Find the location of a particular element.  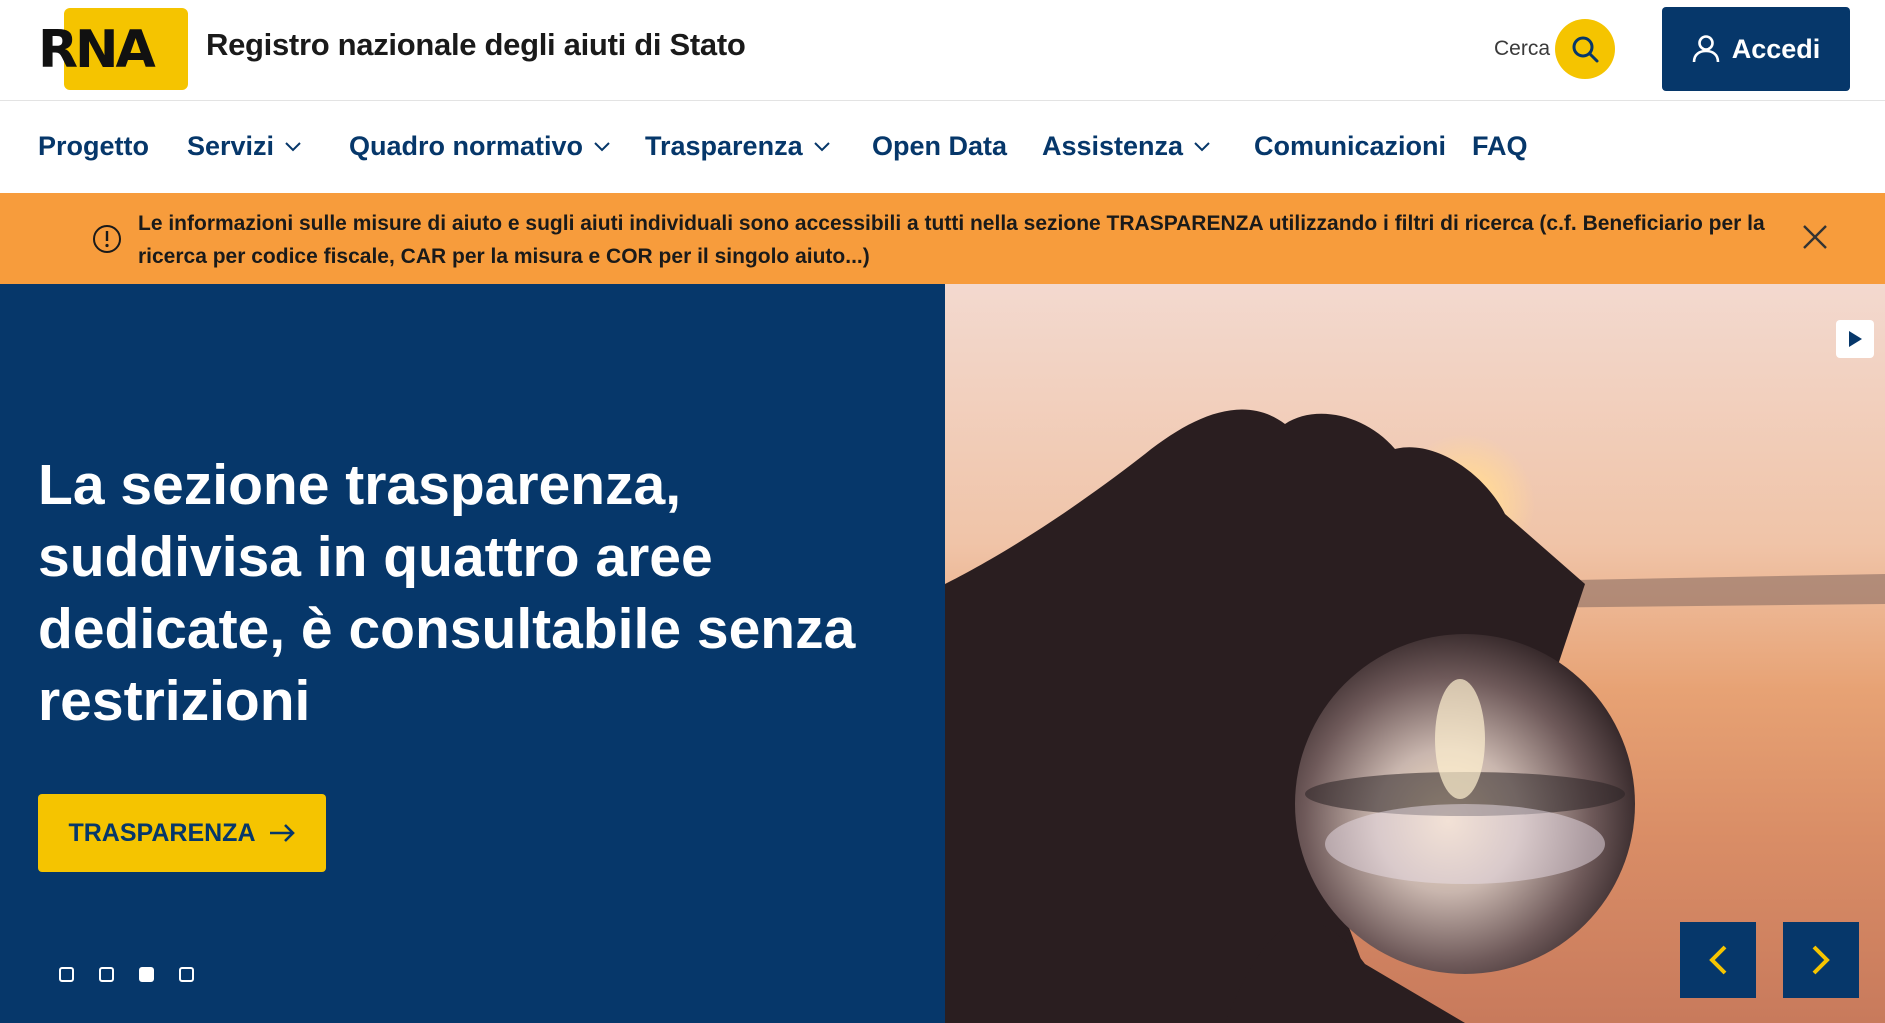

user-icon is located at coordinates (1706, 49).